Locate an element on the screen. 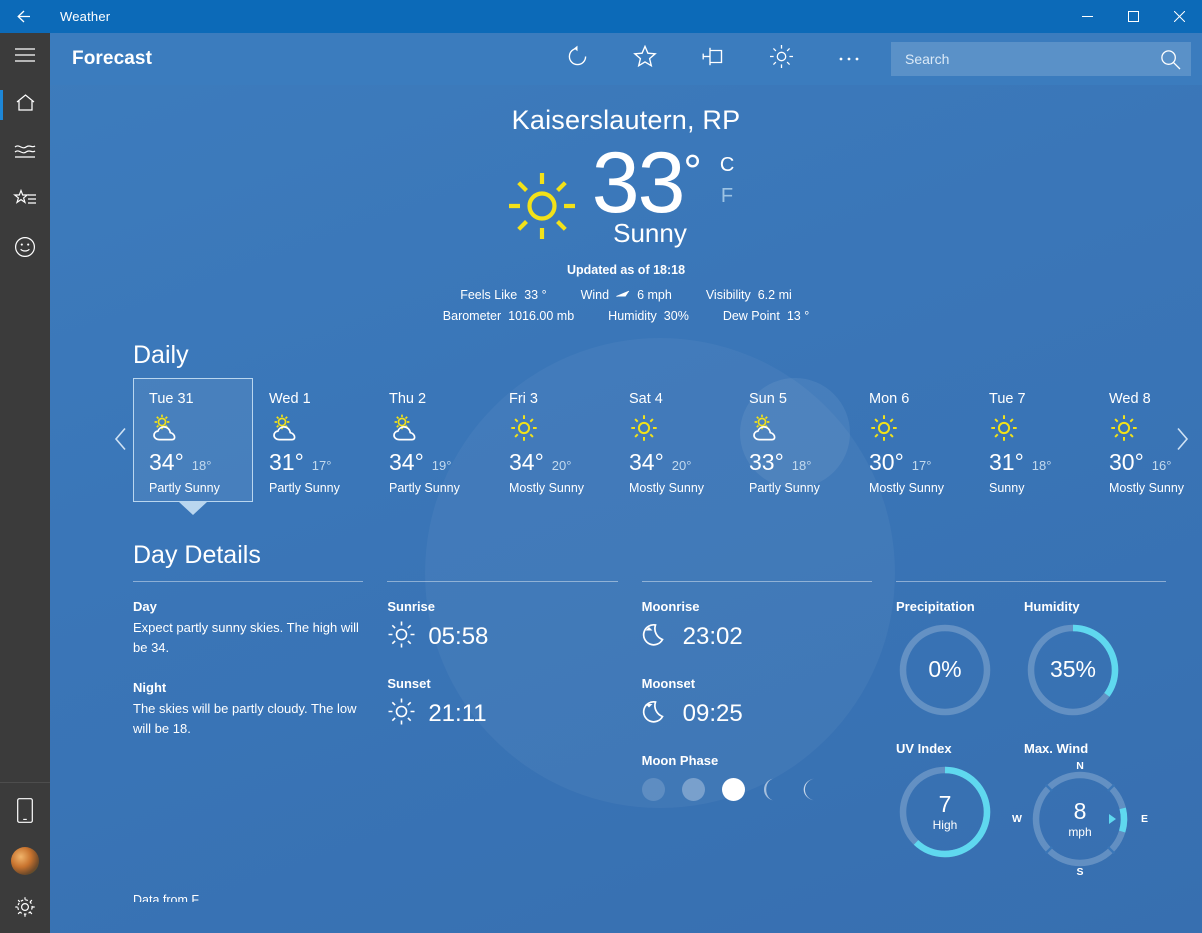 The height and width of the screenshot is (933, 1202). daily-card-condition: Partly Sunny is located at coordinates (184, 488).